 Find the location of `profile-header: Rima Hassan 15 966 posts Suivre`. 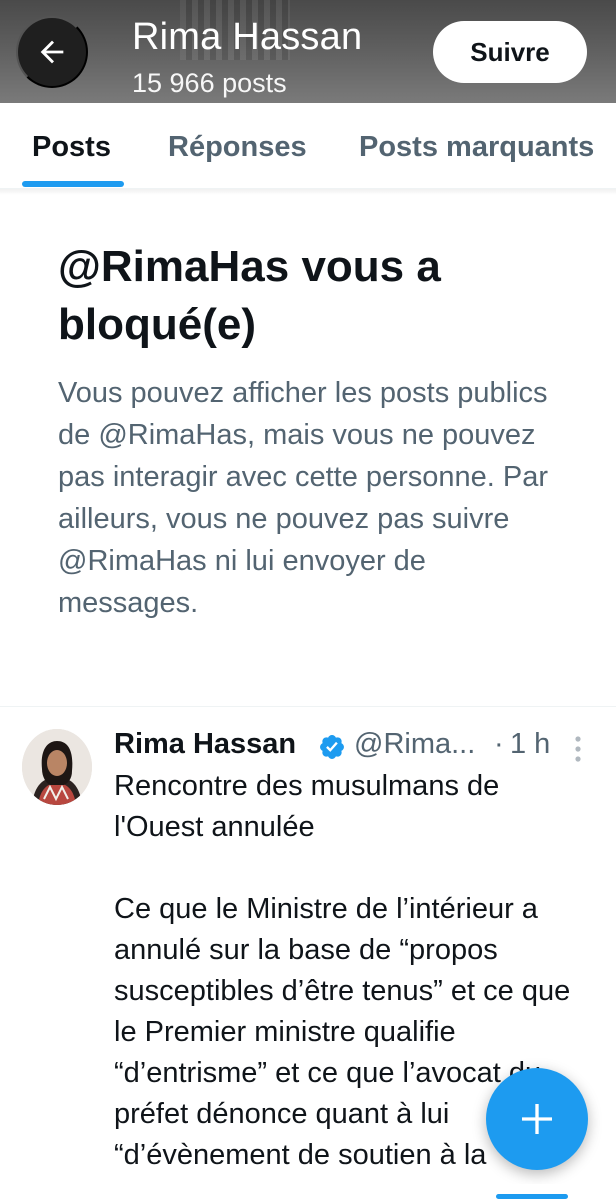

profile-header: Rima Hassan 15 966 posts Suivre is located at coordinates (308, 51).